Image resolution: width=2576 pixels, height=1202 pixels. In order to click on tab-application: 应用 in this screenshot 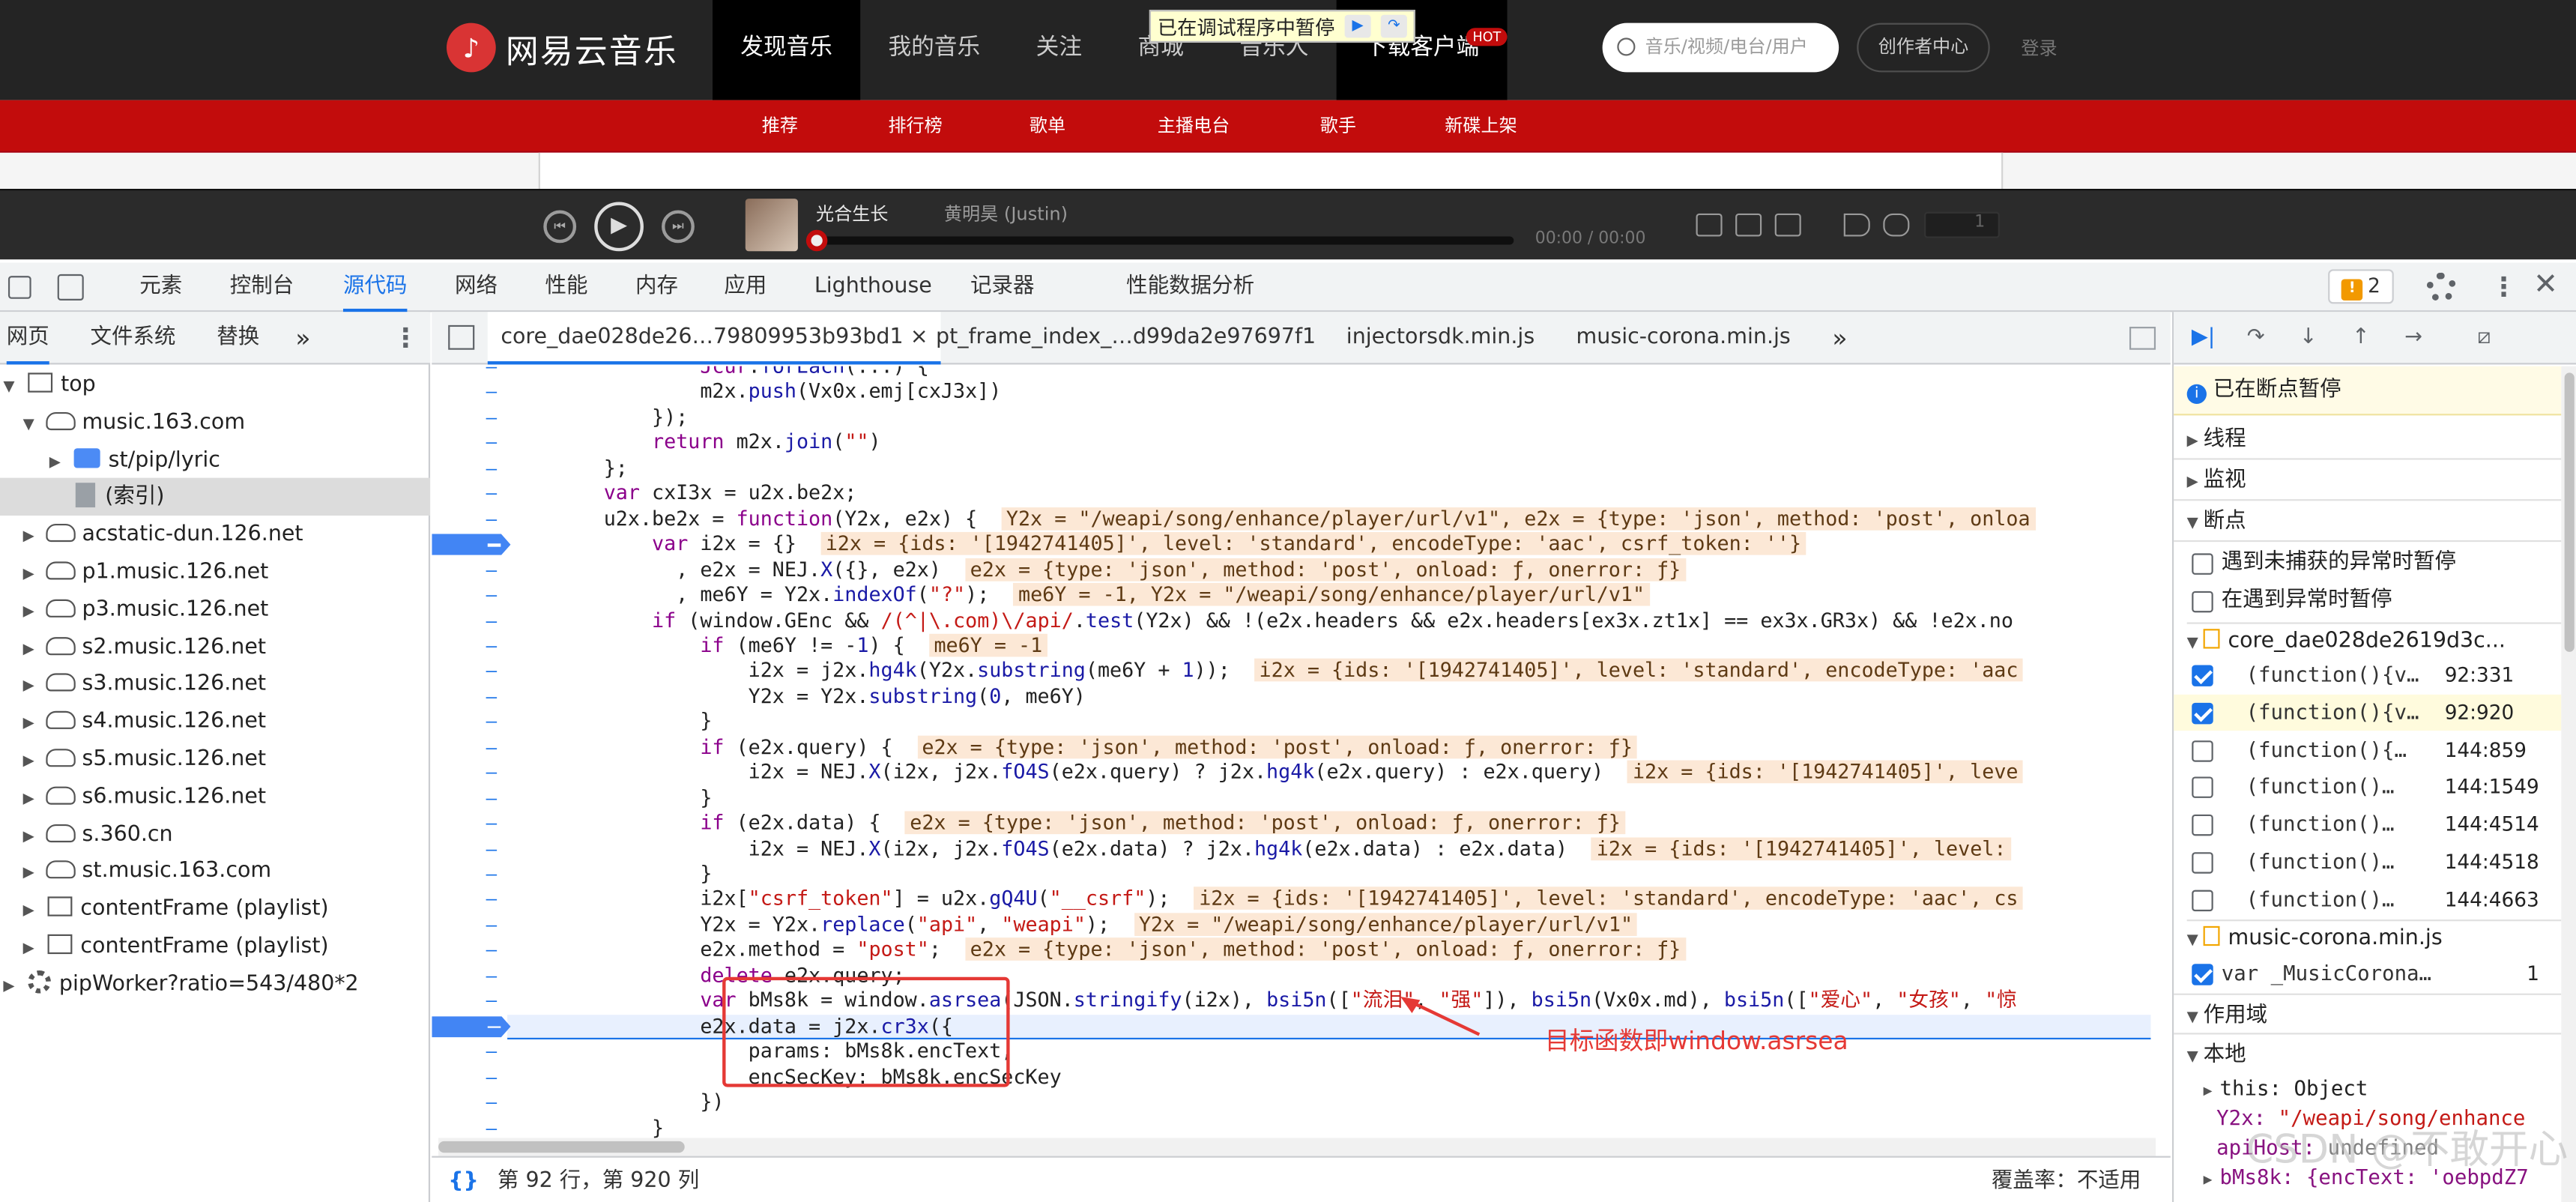, I will do `click(745, 287)`.